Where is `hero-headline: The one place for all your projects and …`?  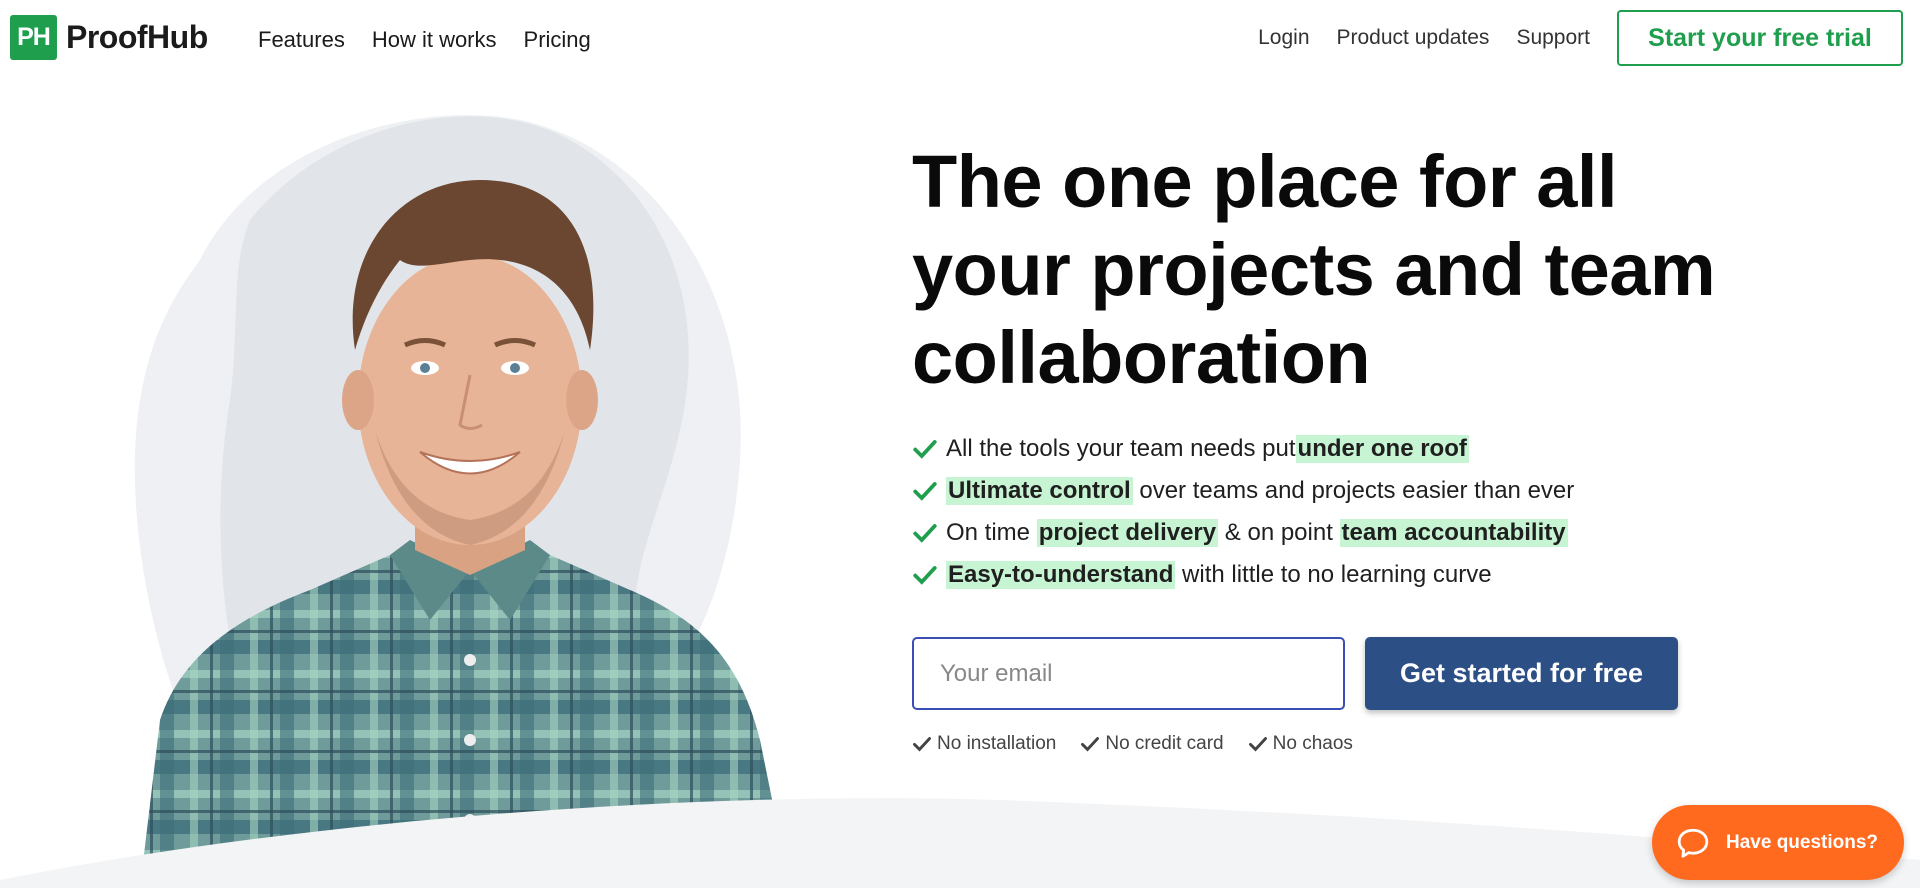 hero-headline: The one place for all your projects and … is located at coordinates (1314, 269).